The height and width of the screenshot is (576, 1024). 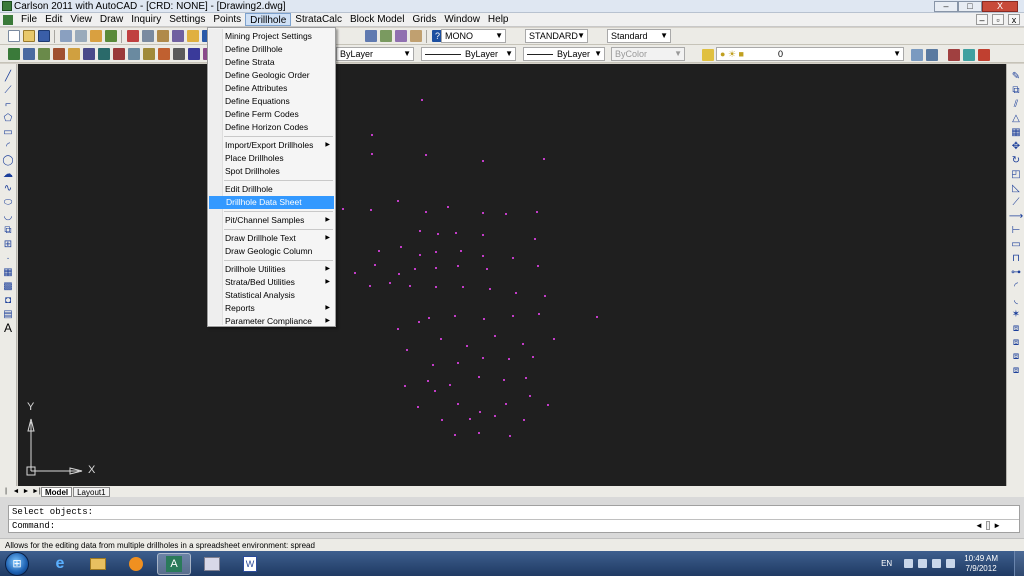 What do you see at coordinates (983, 55) in the screenshot?
I see `arc-tool-icon` at bounding box center [983, 55].